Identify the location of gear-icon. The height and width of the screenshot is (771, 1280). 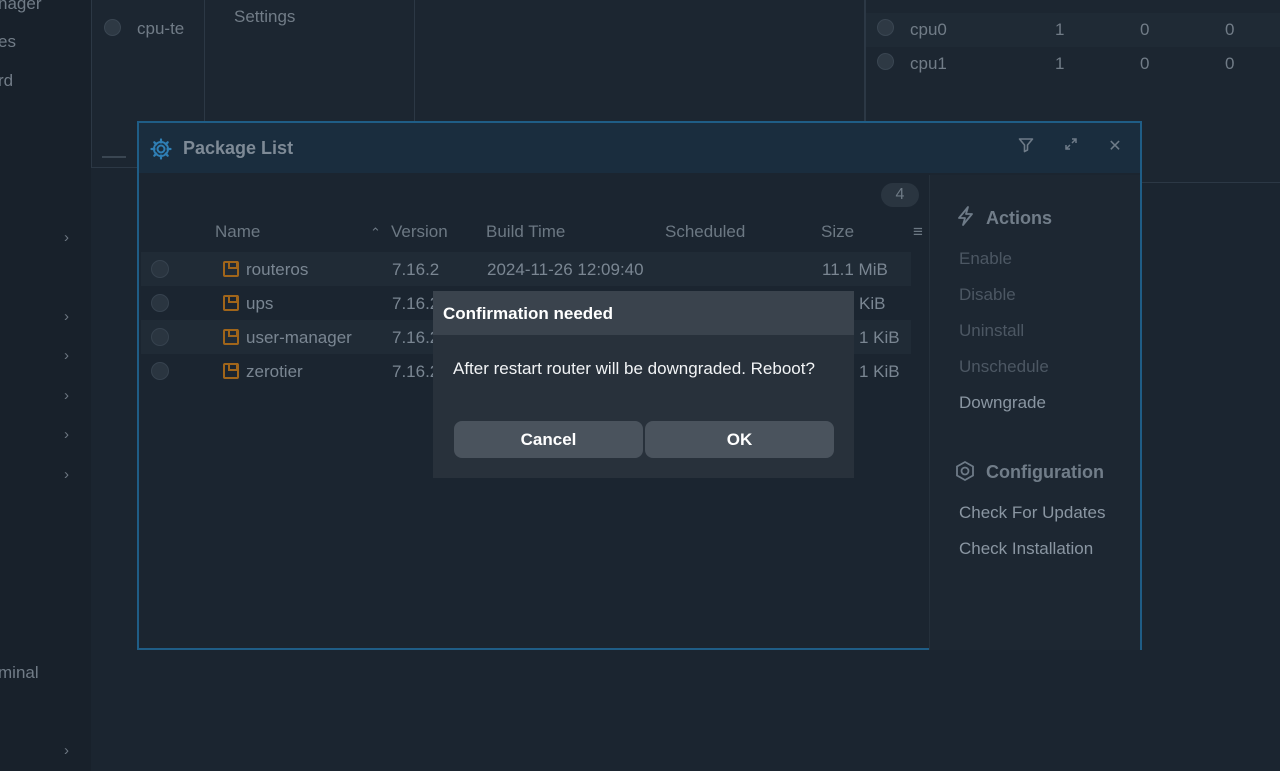
(161, 149).